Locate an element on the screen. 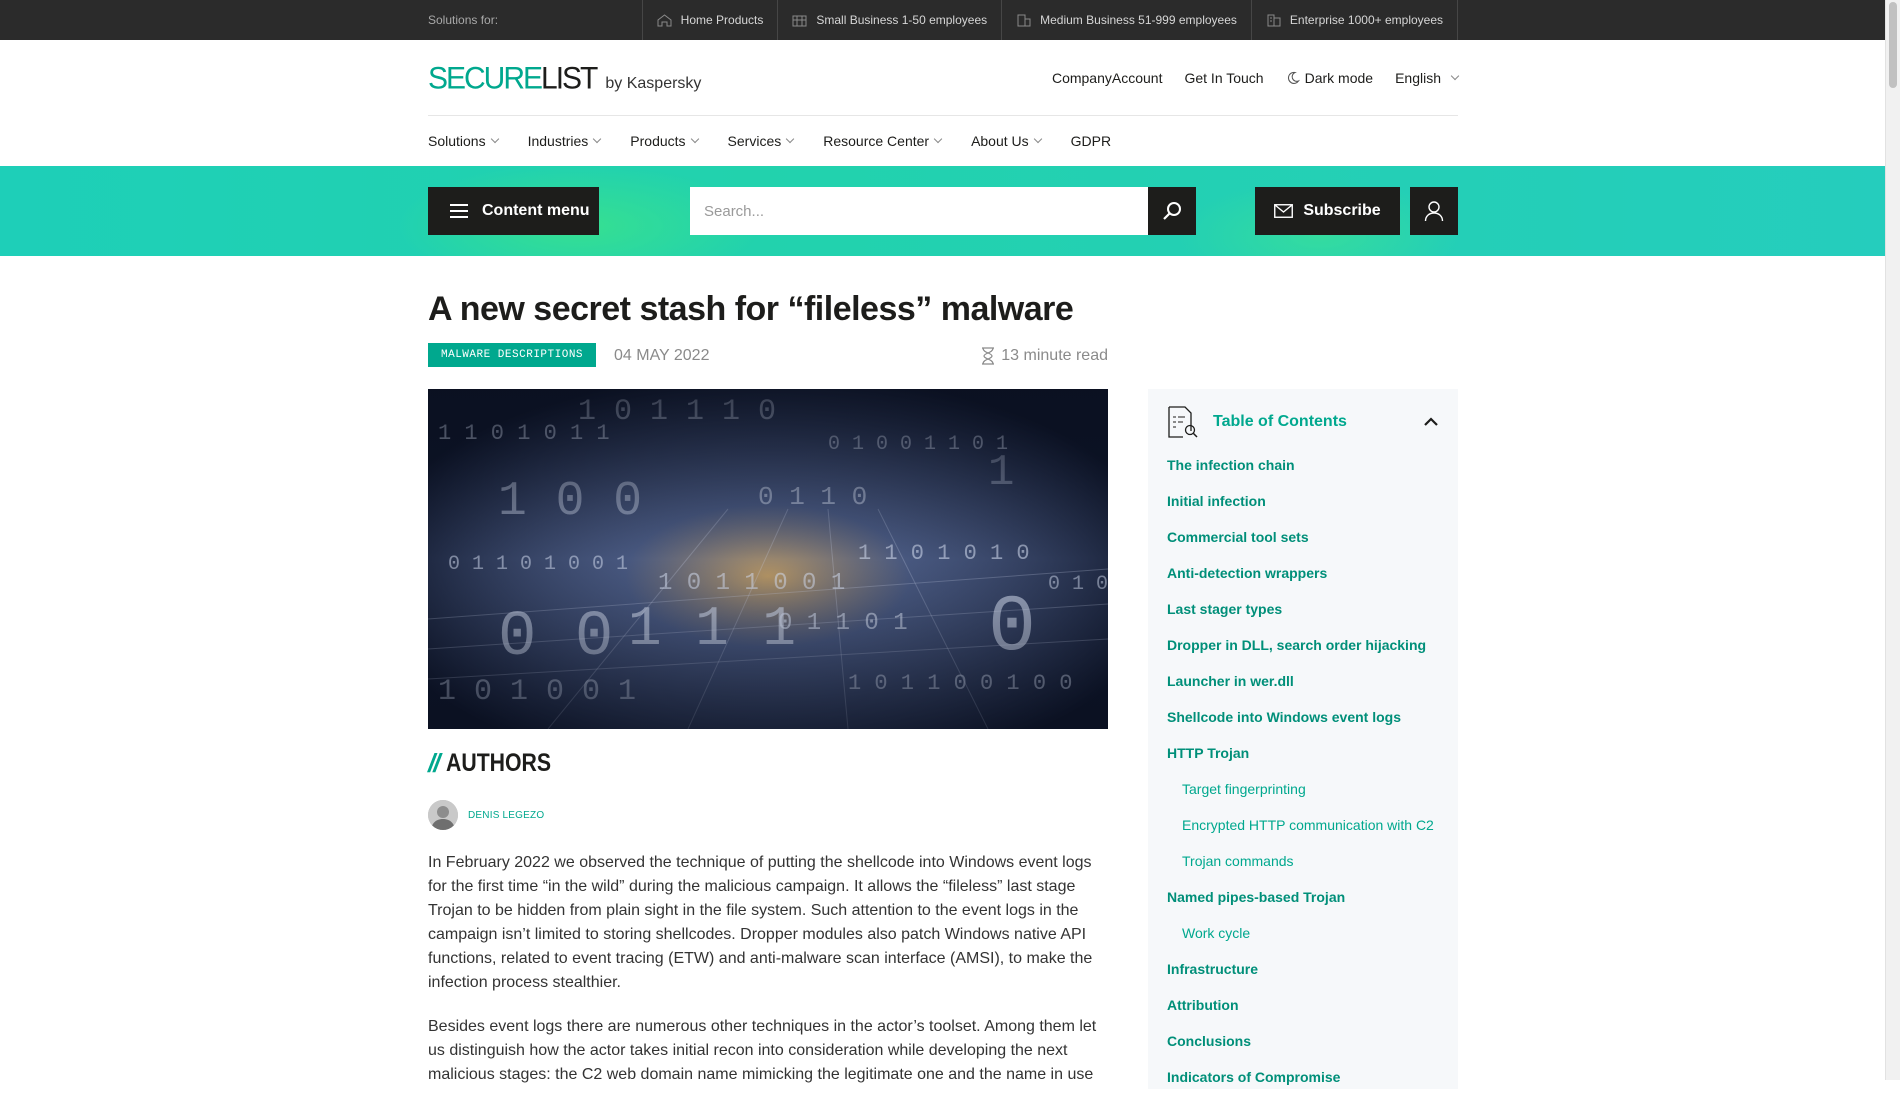 This screenshot has height=1101, width=1900. securelist-logo: SECURELIST by Kaspersky is located at coordinates (565, 79).